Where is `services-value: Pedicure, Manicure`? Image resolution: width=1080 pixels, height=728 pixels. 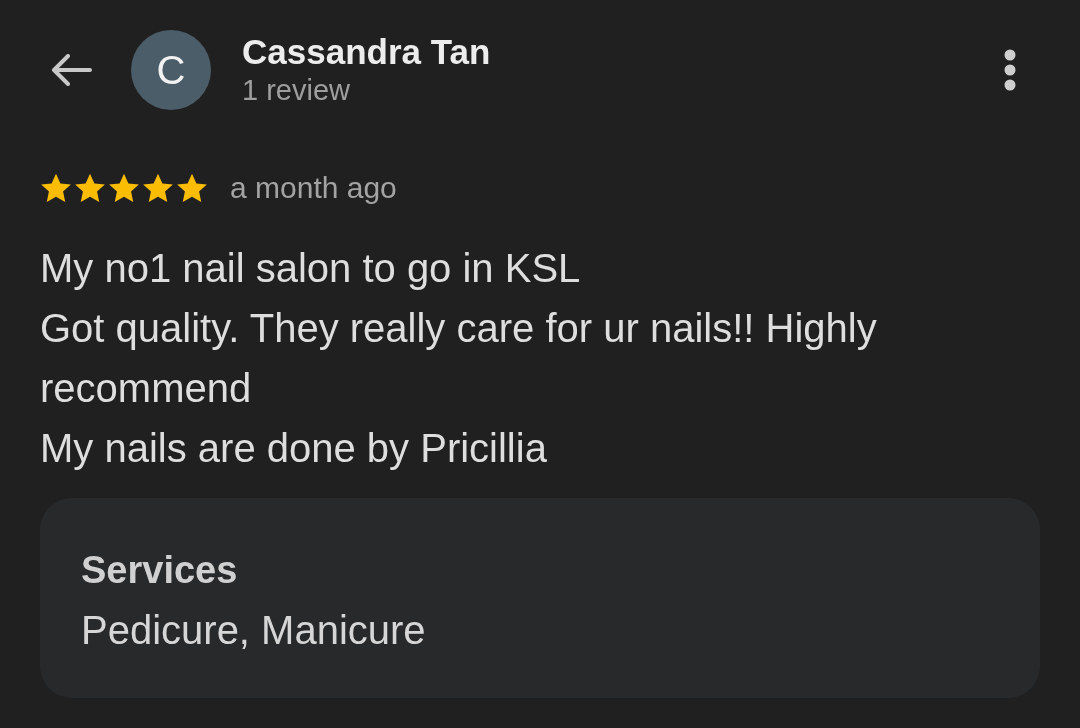 services-value: Pedicure, Manicure is located at coordinates (253, 630).